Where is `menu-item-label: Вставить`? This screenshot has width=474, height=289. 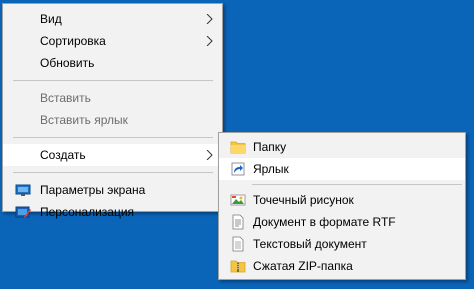
menu-item-label: Вставить is located at coordinates (65, 98).